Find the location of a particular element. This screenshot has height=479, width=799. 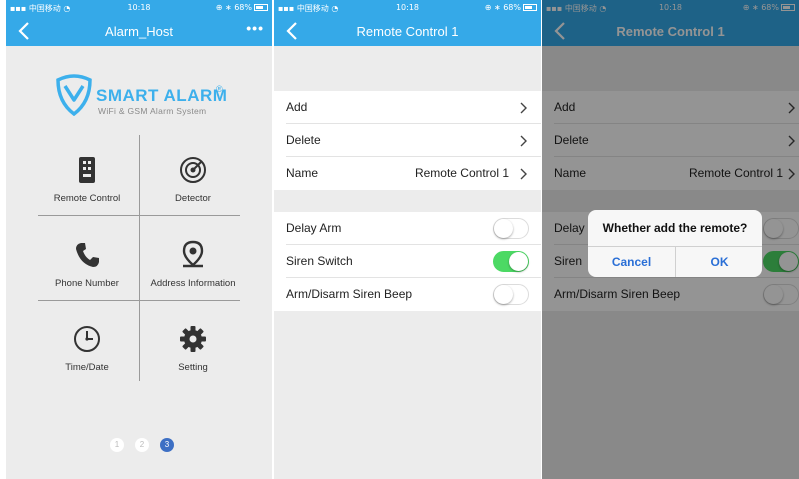

page-title: Remote Control 1 is located at coordinates (407, 31).